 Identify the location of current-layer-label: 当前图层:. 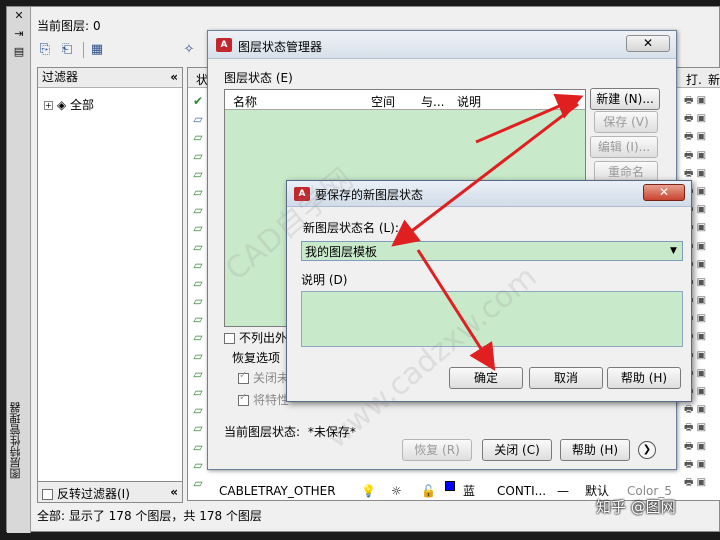
(63, 26).